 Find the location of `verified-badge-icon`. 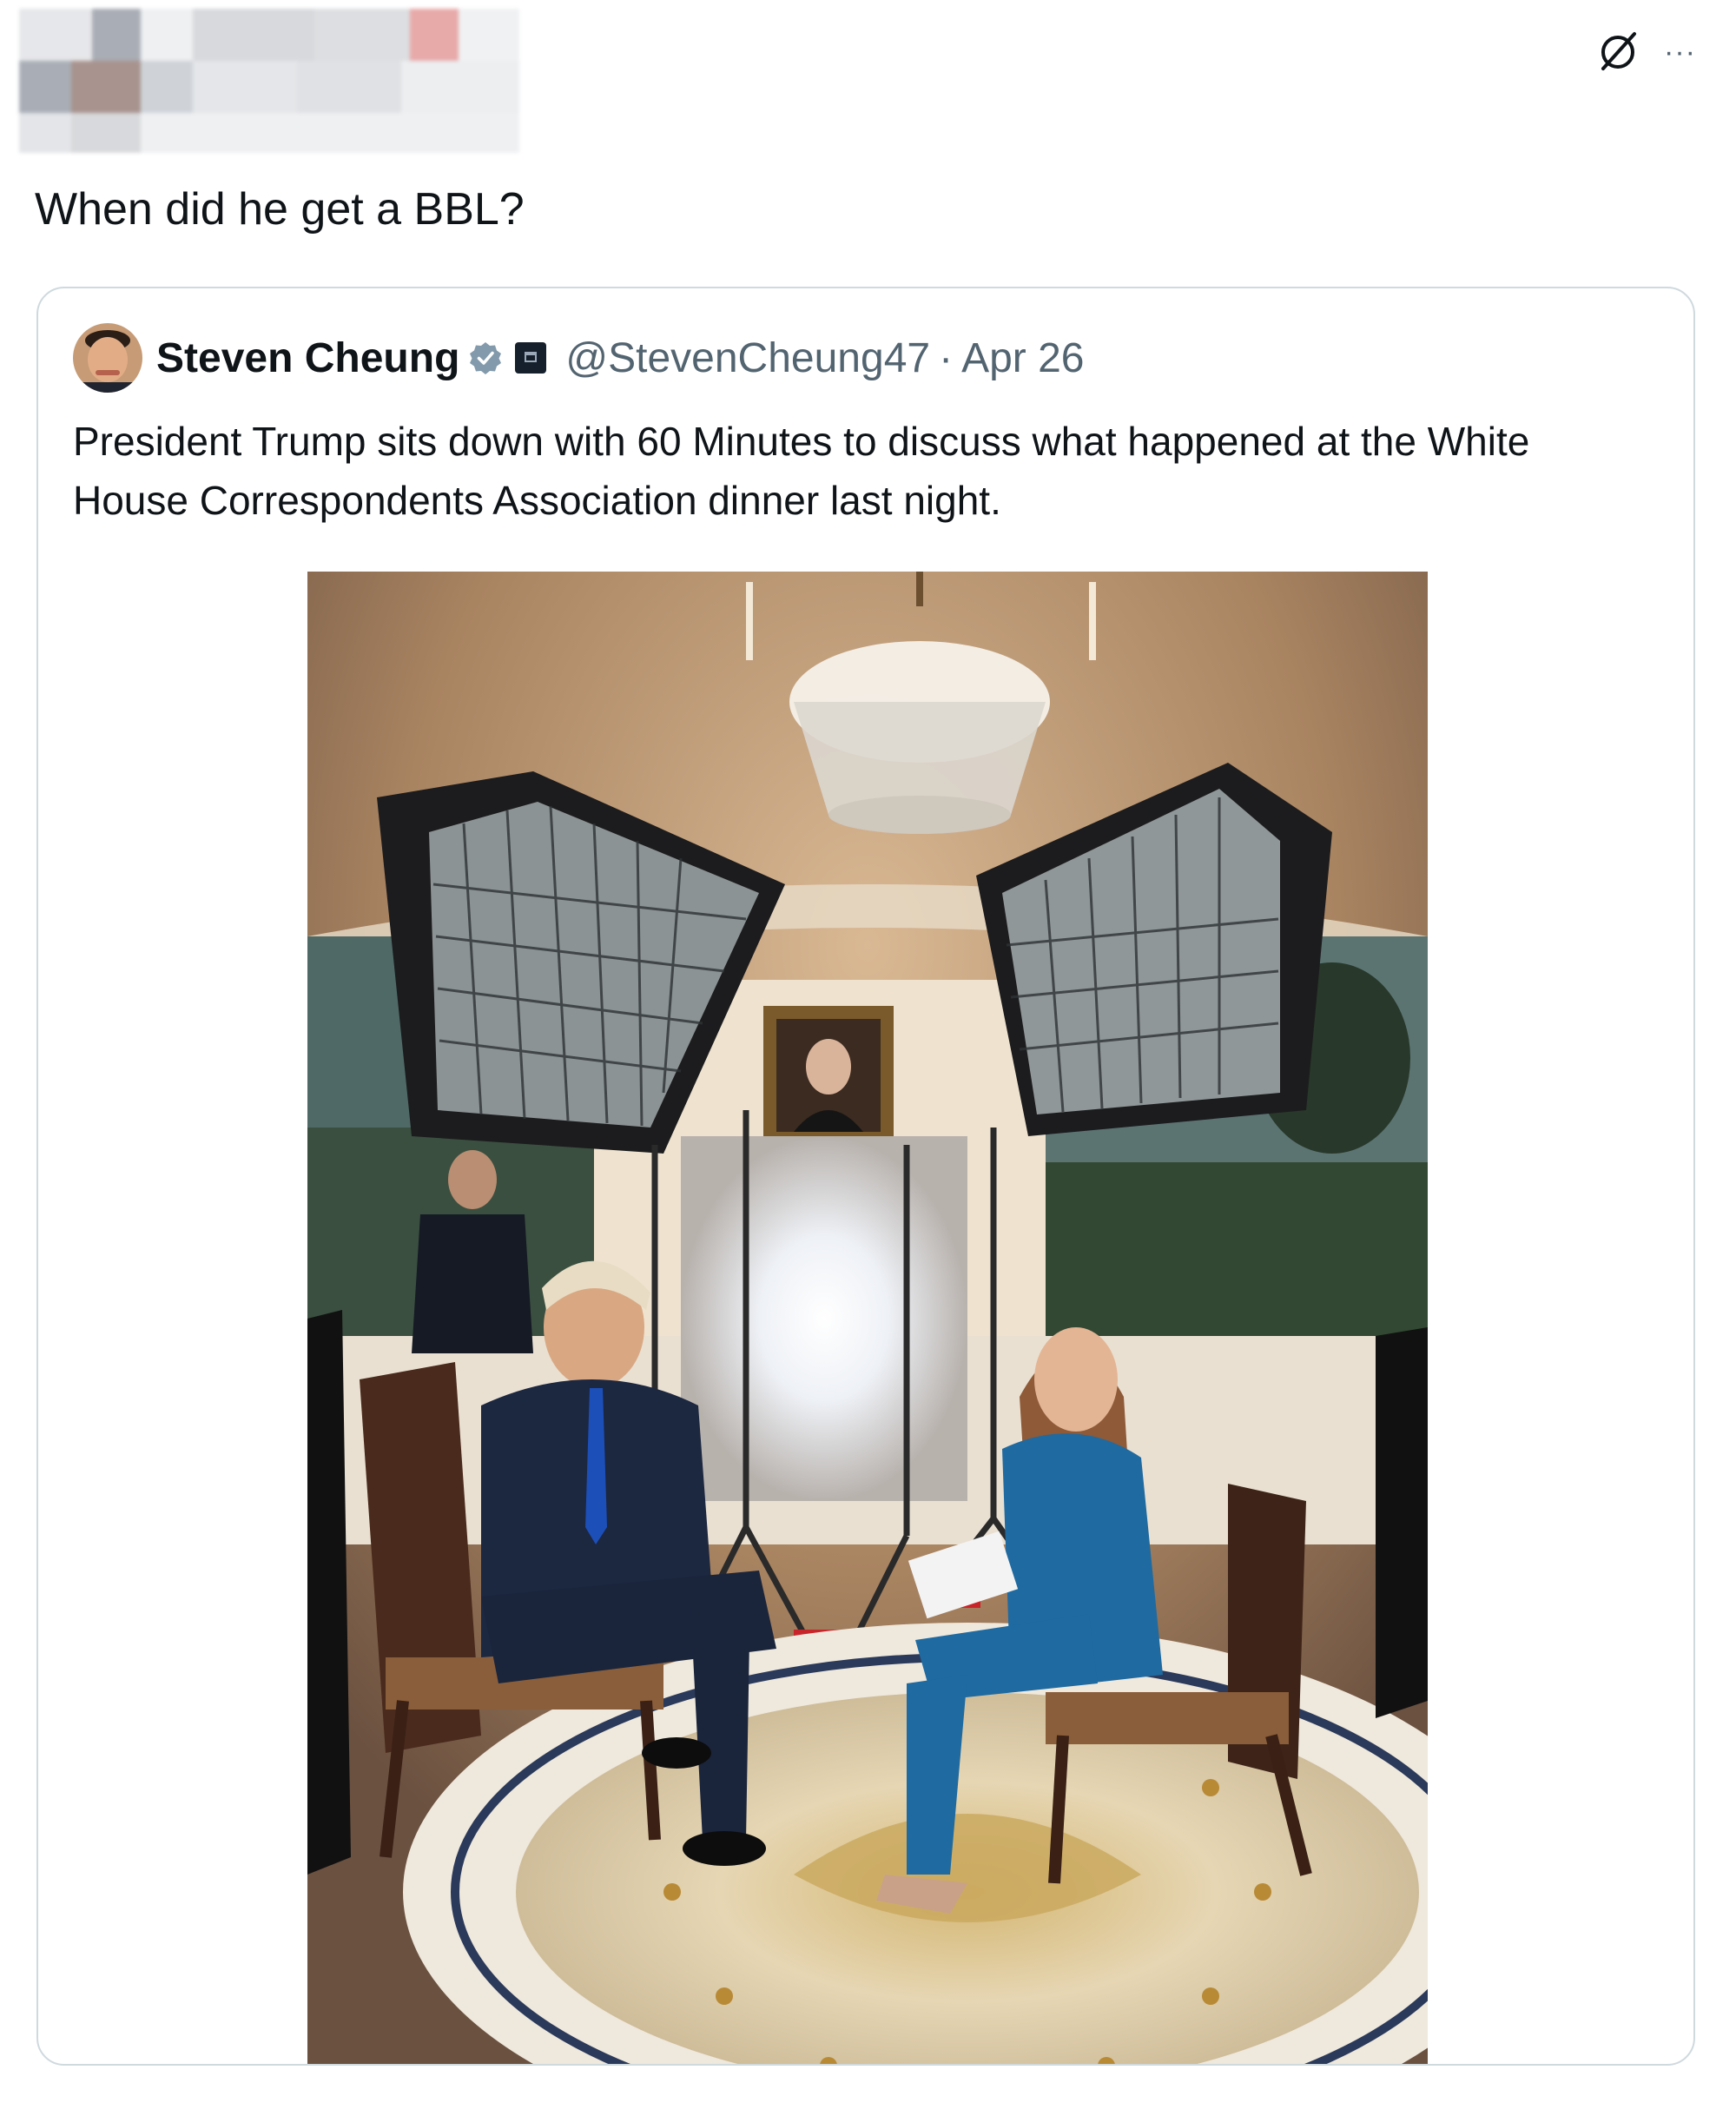

verified-badge-icon is located at coordinates (486, 358).